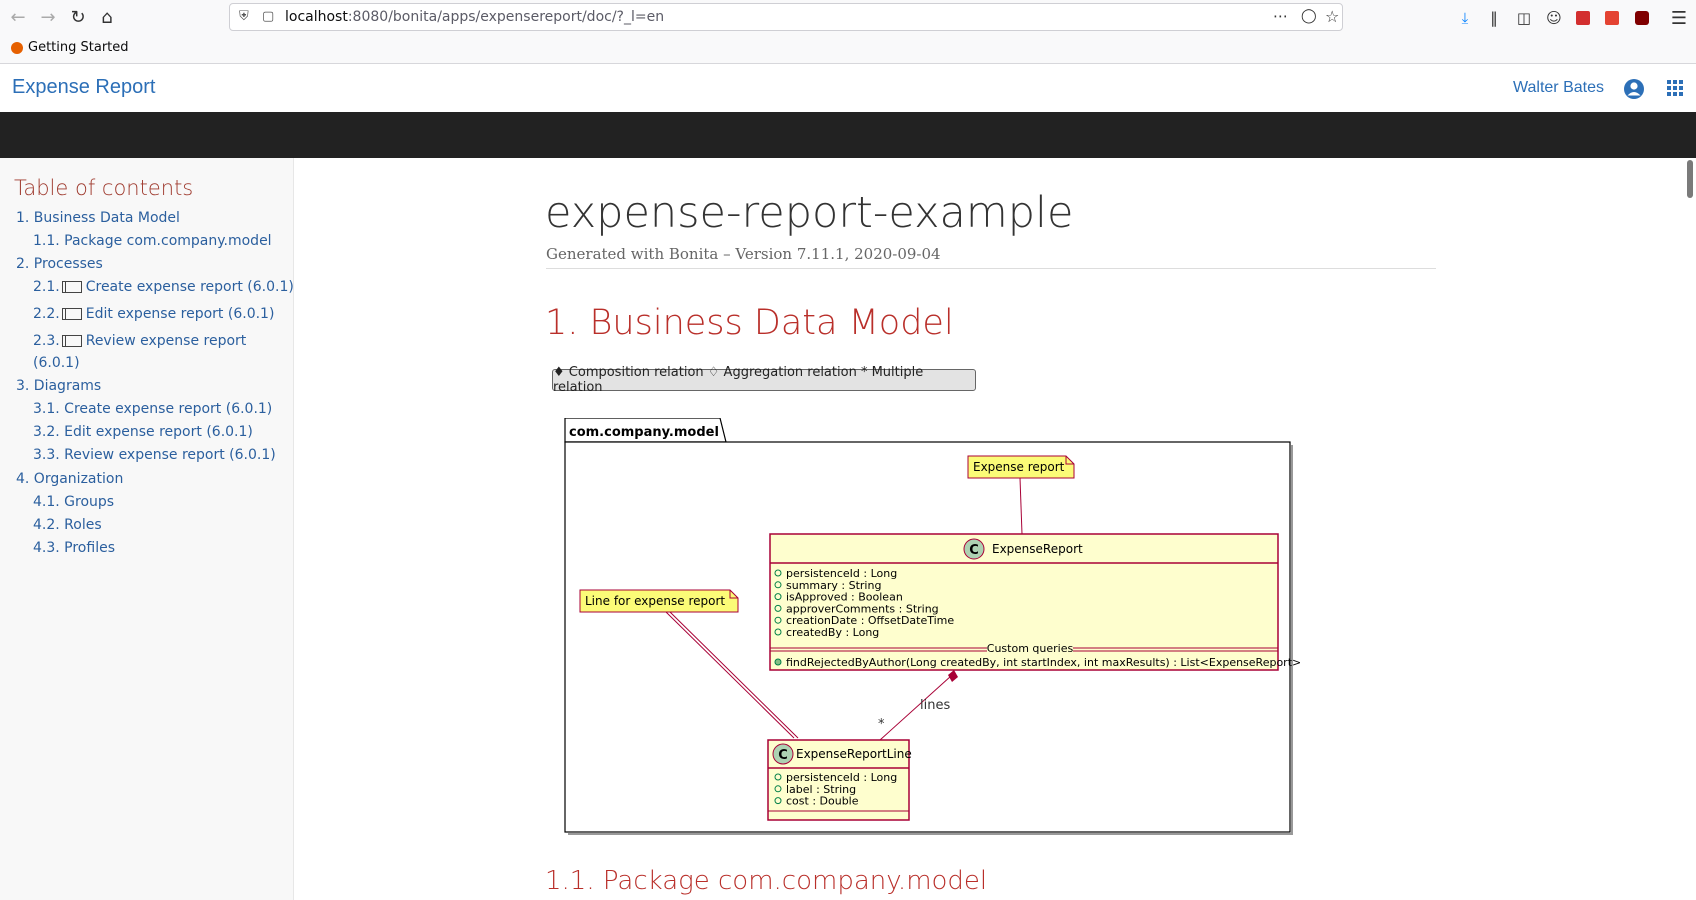 The height and width of the screenshot is (900, 1696). I want to click on shield-icon: ⛨, so click(244, 16).